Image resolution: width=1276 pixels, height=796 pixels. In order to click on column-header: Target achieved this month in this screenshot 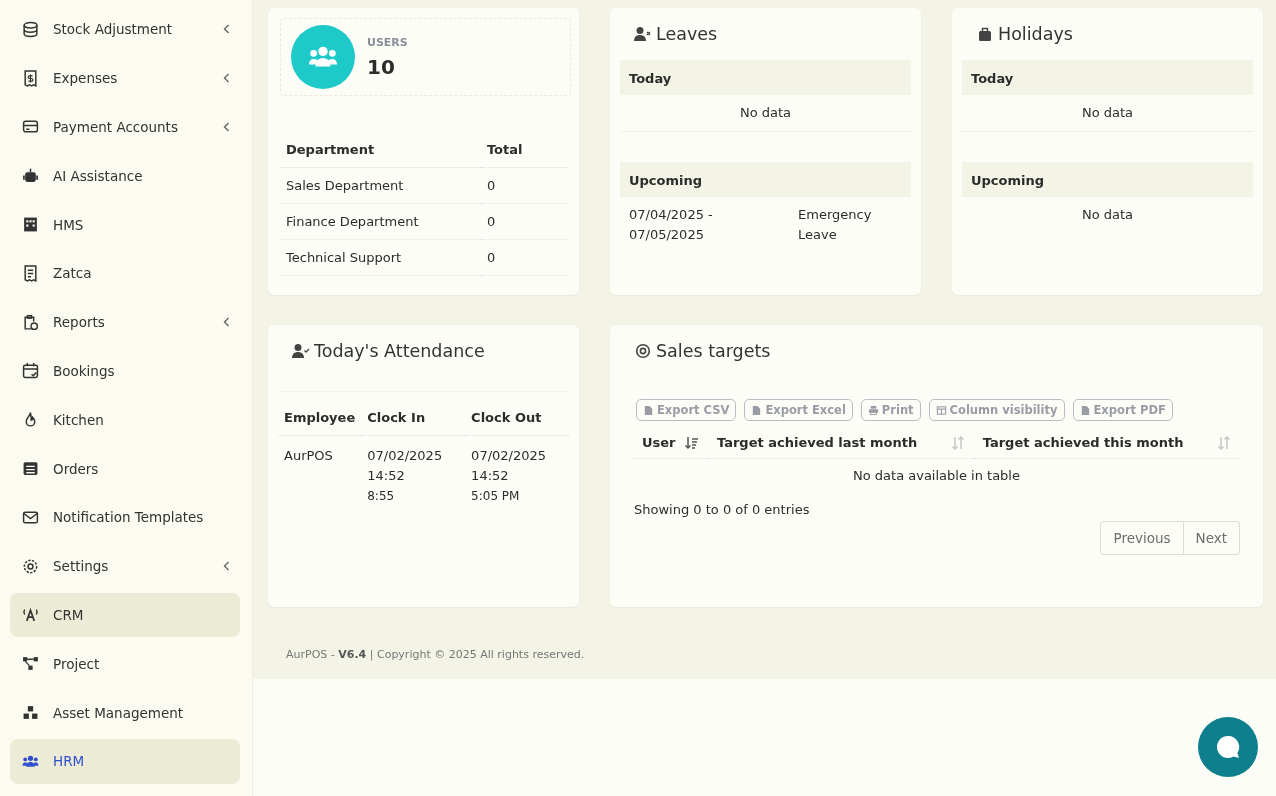, I will do `click(1083, 442)`.